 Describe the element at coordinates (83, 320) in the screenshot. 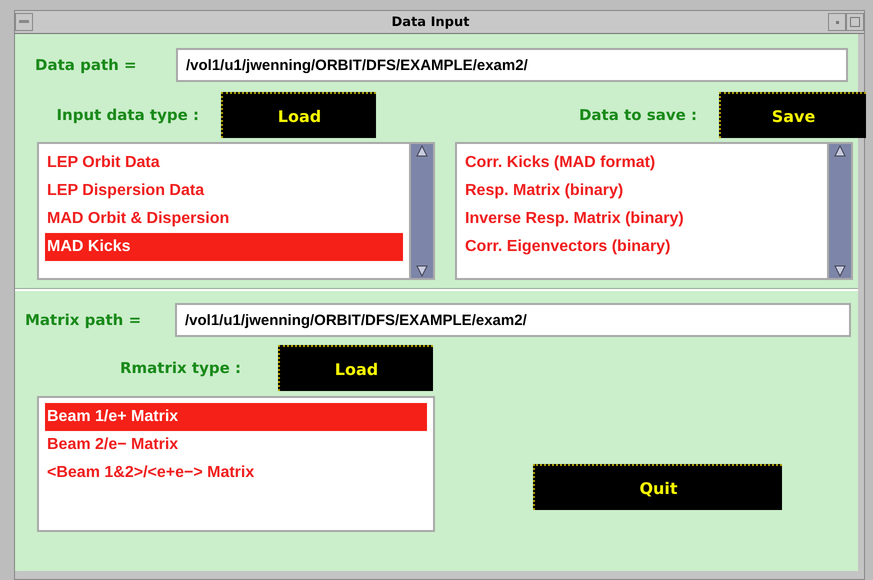

I see `field-label: Matrix path =` at that location.